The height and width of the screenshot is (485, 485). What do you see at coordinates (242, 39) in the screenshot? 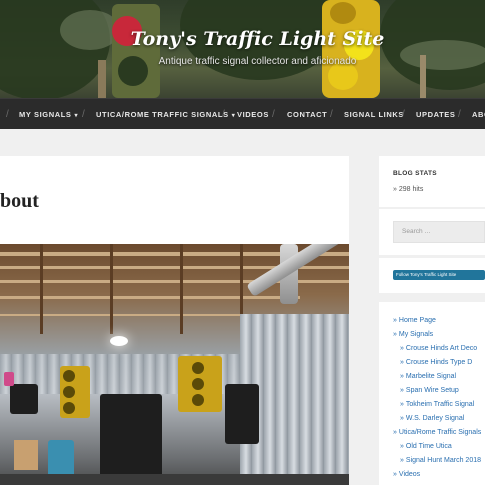
I see `site-title: Tony's Traffic Light Site` at bounding box center [242, 39].